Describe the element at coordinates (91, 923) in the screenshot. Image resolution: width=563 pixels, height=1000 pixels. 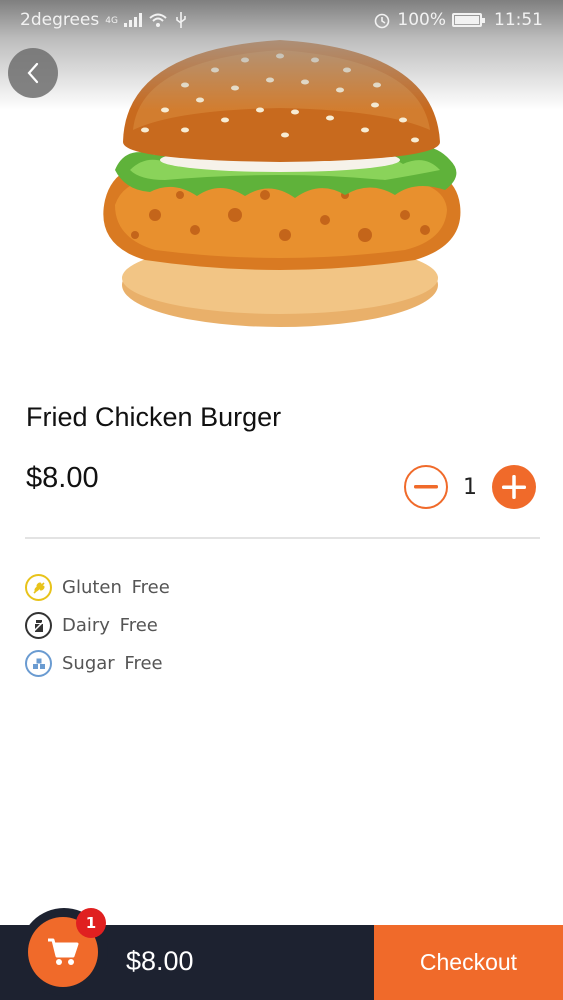
I see `cart-count-badge: 1` at that location.